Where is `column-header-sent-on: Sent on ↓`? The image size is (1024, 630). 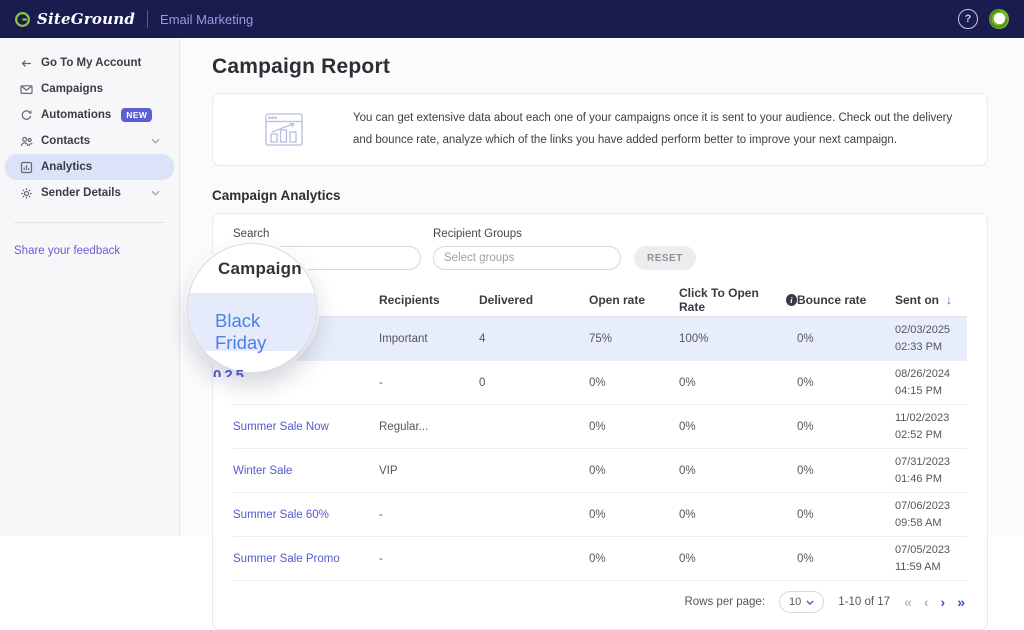 column-header-sent-on: Sent on ↓ is located at coordinates (931, 300).